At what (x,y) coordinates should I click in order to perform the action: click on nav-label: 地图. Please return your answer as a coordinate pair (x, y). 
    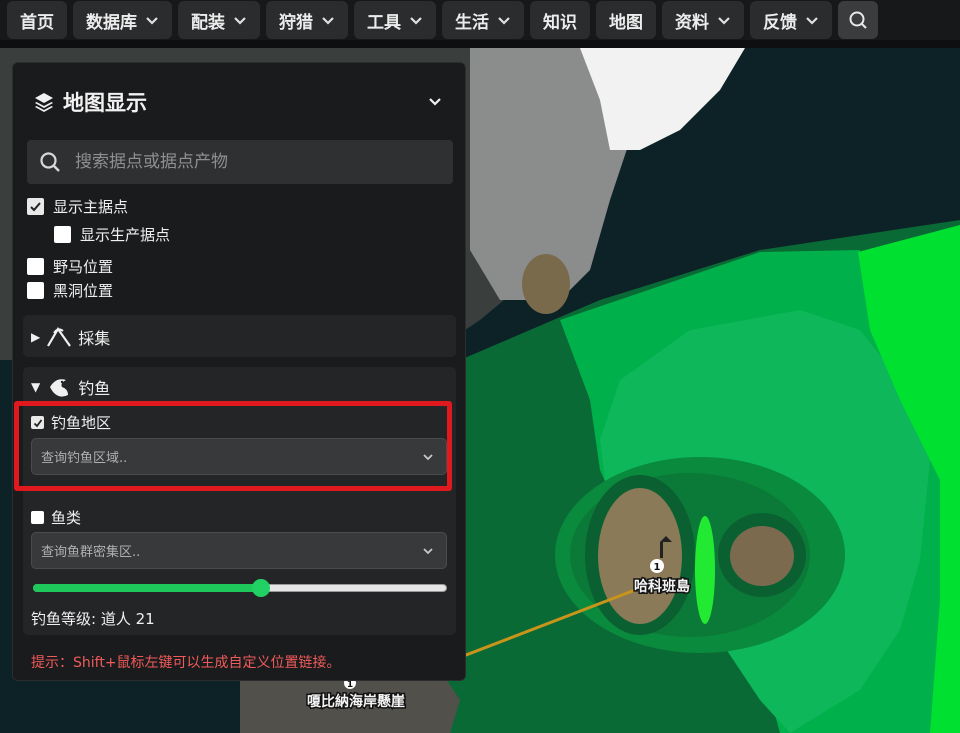
    Looking at the image, I should click on (626, 22).